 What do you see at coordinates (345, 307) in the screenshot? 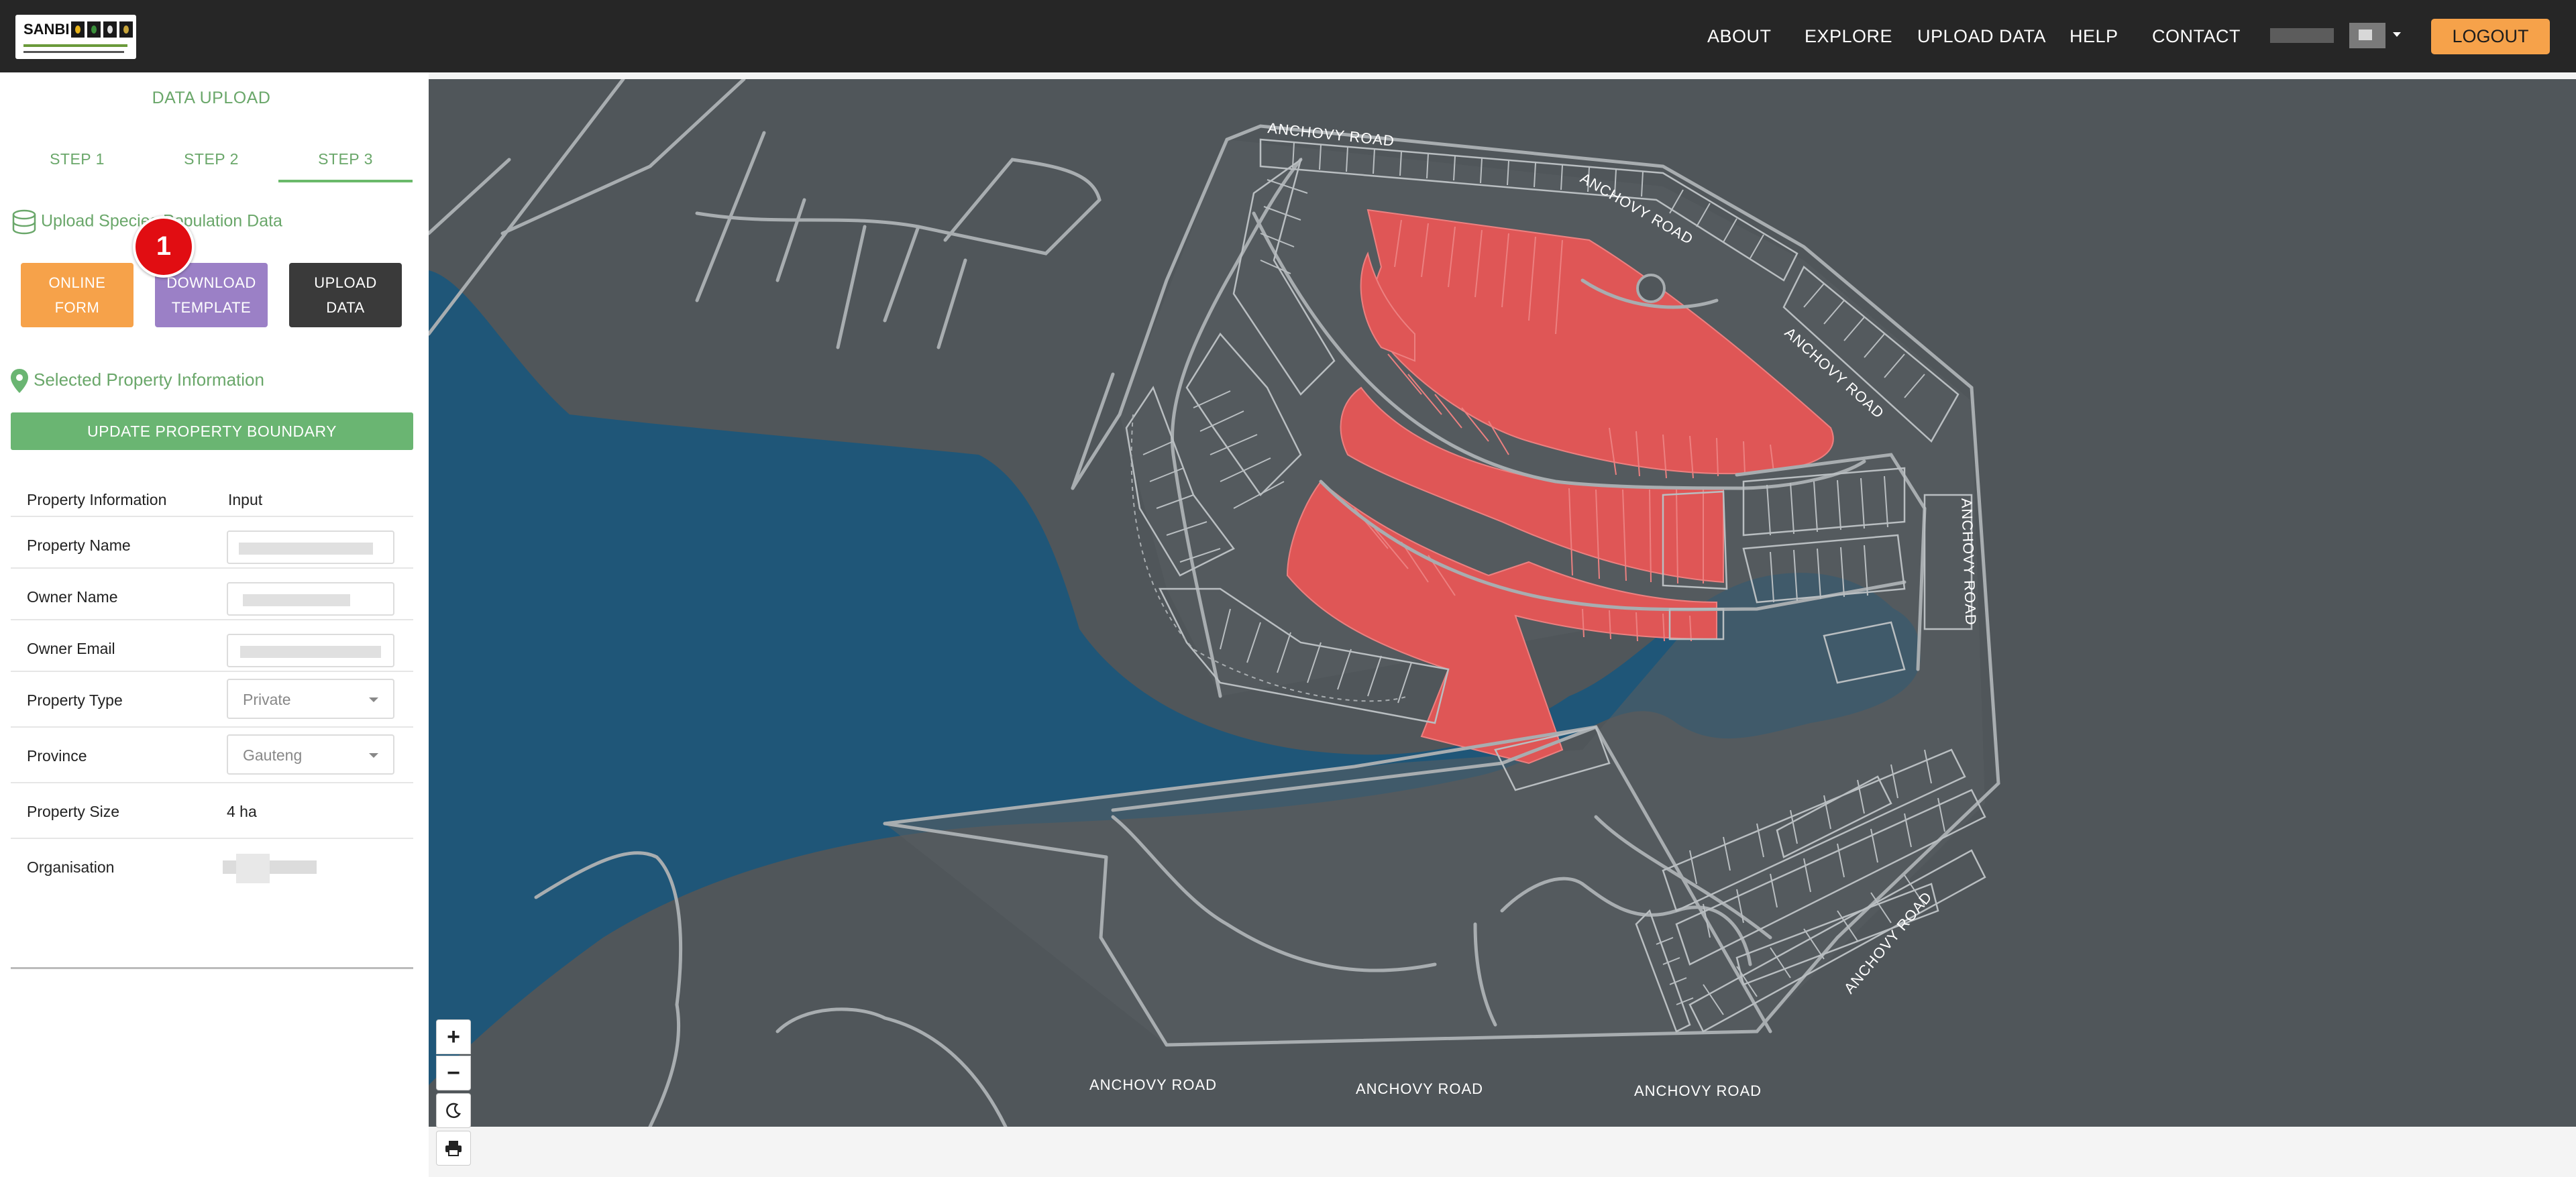
I see `upload-data-label: DATA` at bounding box center [345, 307].